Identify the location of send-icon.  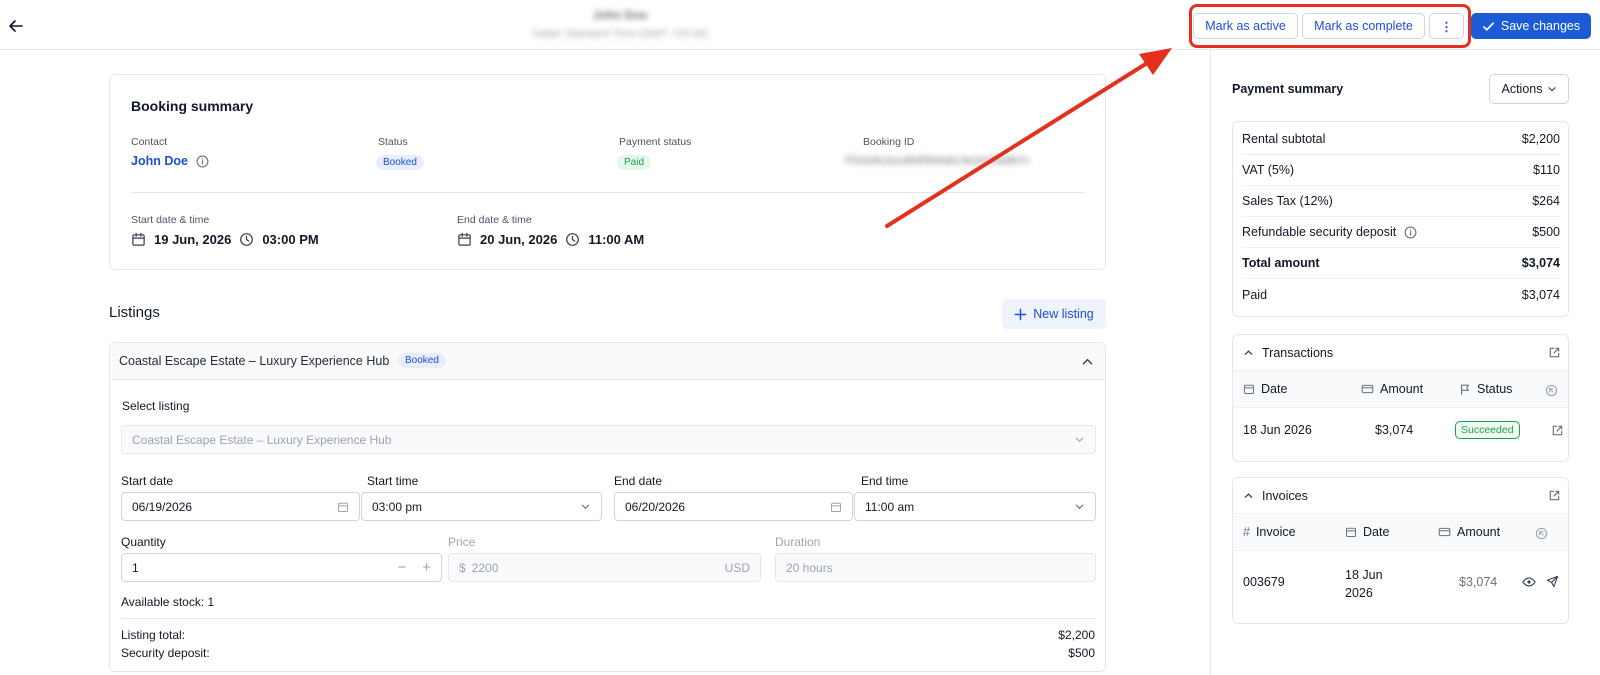
(1552, 581).